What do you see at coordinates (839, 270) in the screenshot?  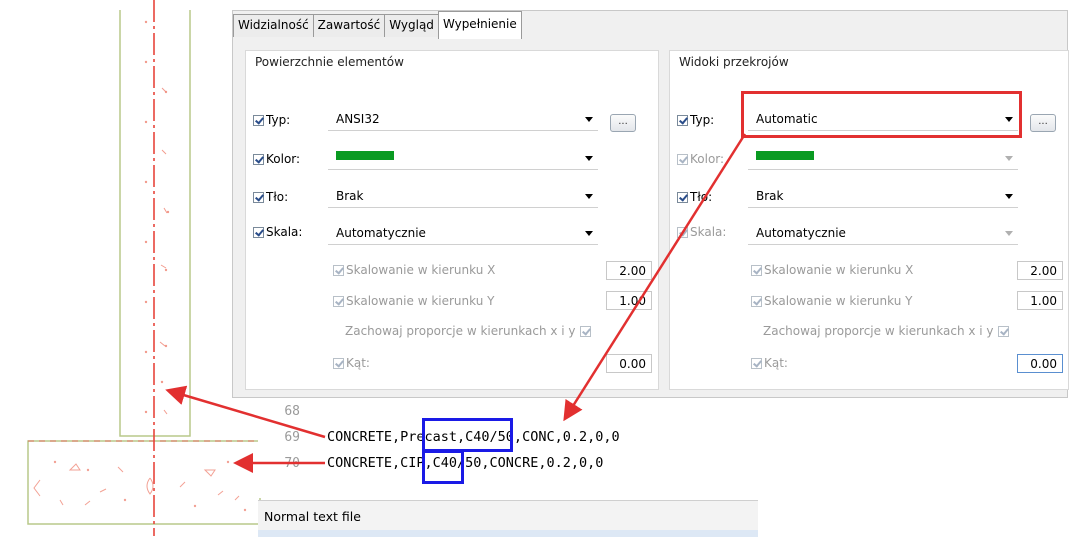 I see `section-scale-x-label: Skalowanie w kierunku X` at bounding box center [839, 270].